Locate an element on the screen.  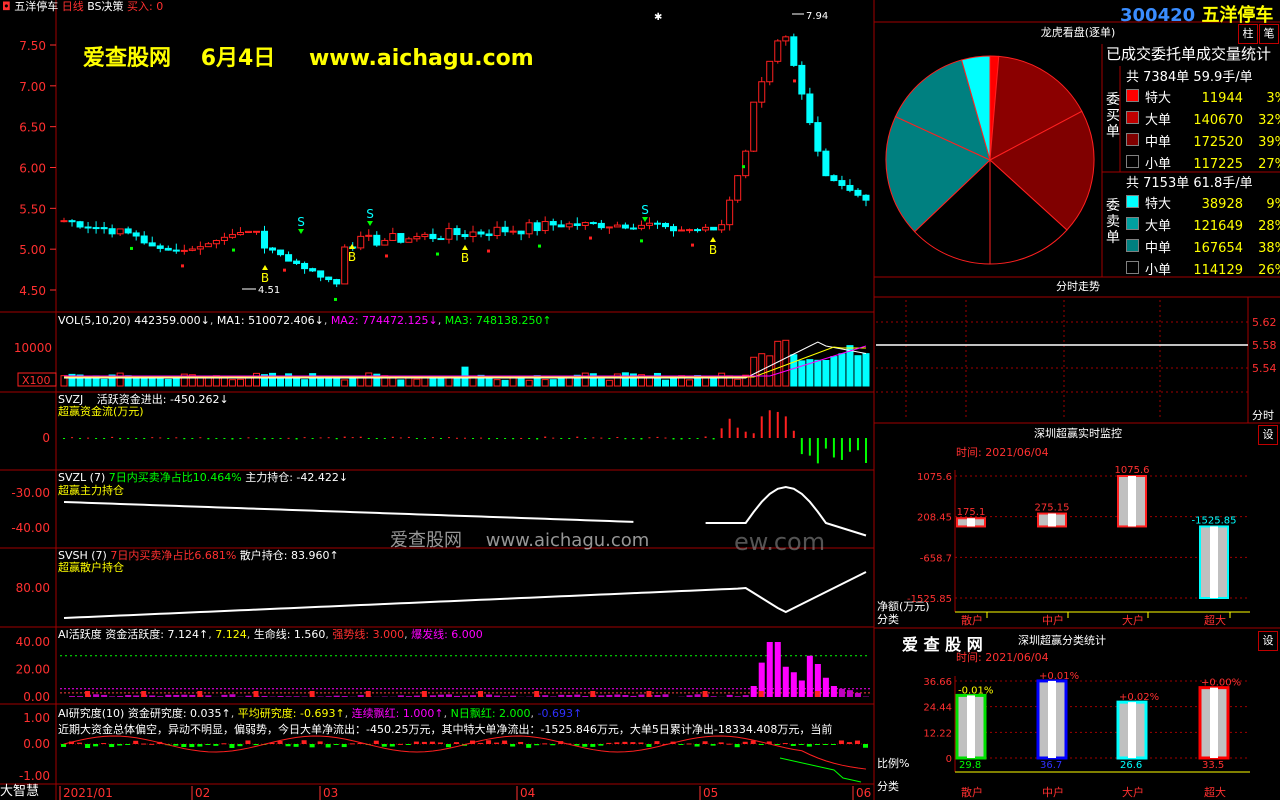
period-label: 日线 is located at coordinates (73, 6).